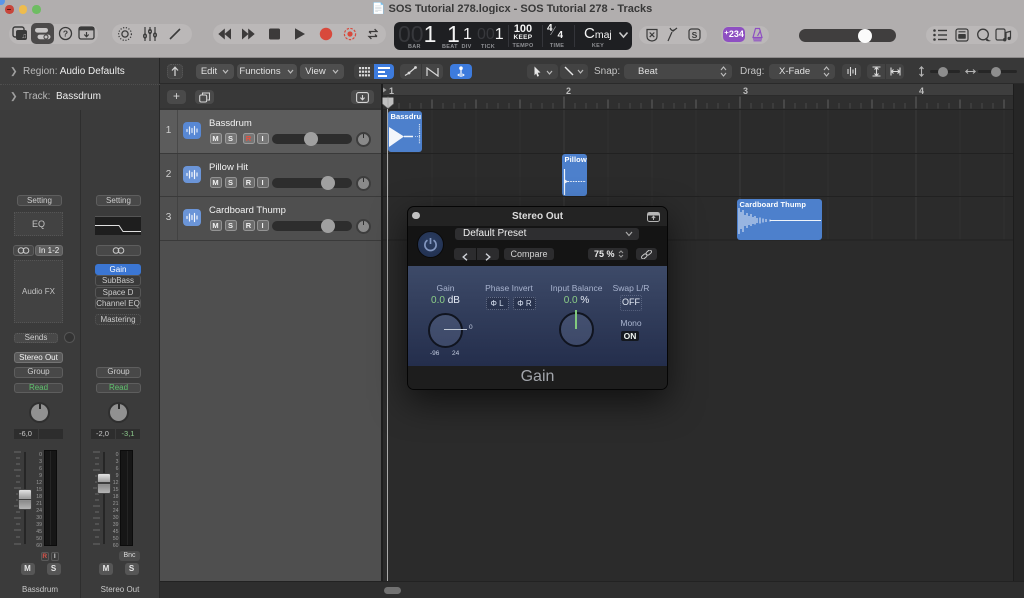 This screenshot has height=598, width=1024. What do you see at coordinates (921, 91) in the screenshot?
I see `svg-text: 4` at bounding box center [921, 91].